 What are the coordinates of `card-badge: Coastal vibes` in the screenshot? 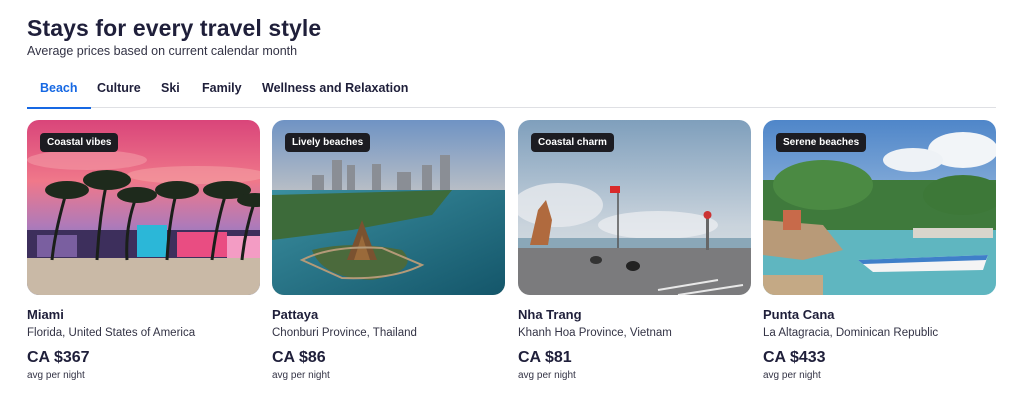 It's located at (79, 142).